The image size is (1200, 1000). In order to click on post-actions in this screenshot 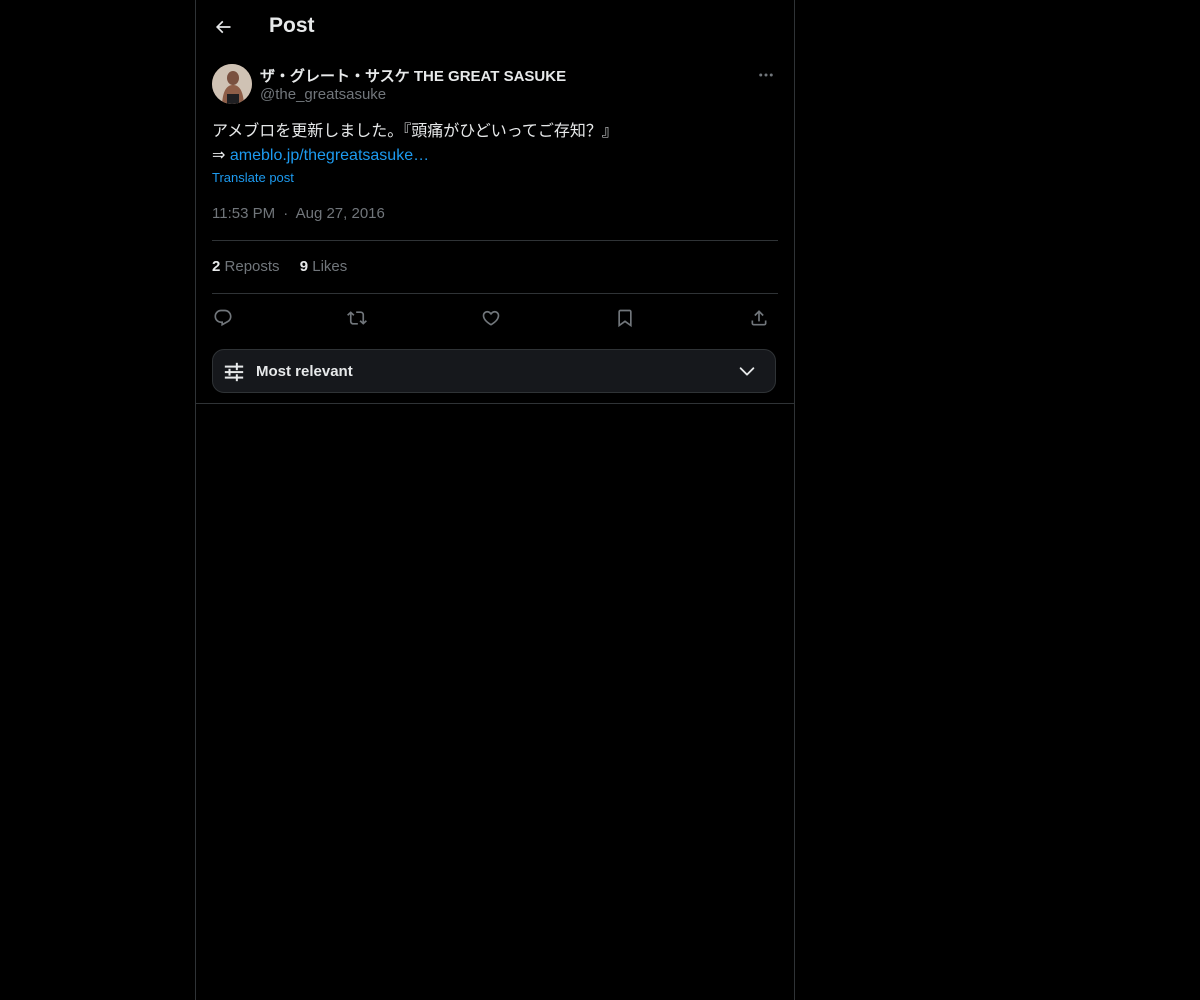, I will do `click(495, 318)`.